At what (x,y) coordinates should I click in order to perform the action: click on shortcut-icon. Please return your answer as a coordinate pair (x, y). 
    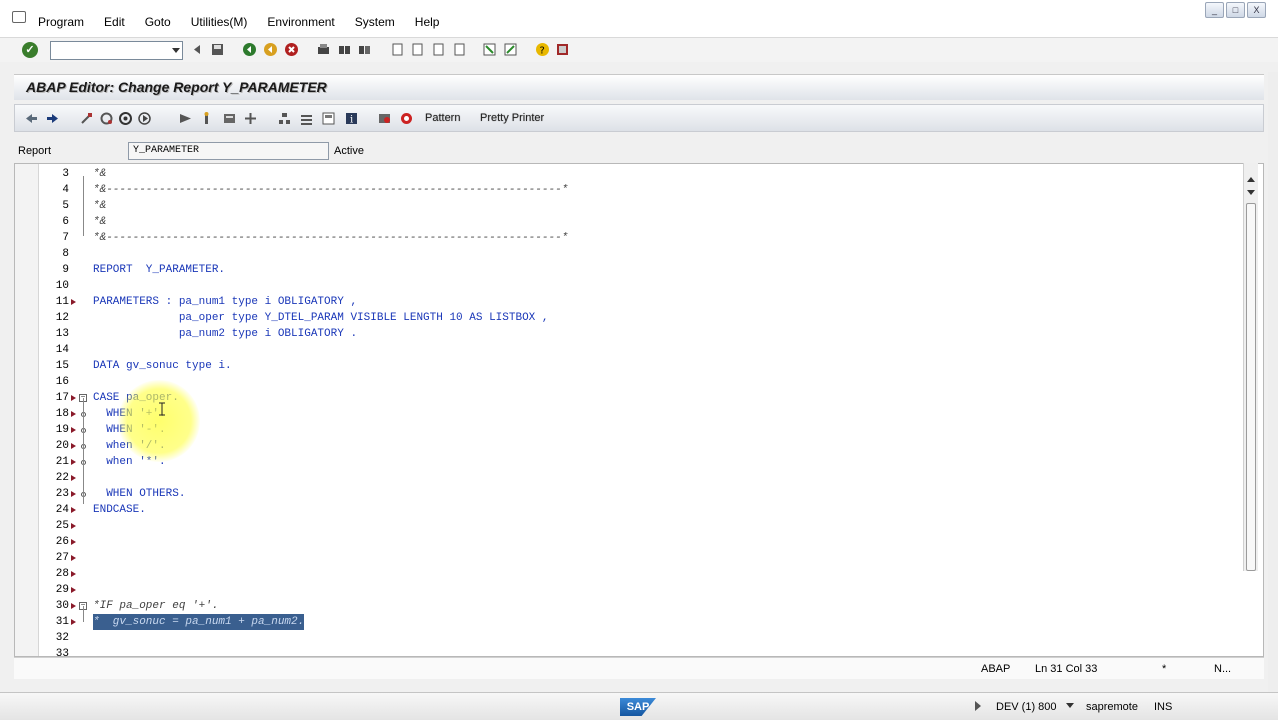
    Looking at the image, I should click on (510, 49).